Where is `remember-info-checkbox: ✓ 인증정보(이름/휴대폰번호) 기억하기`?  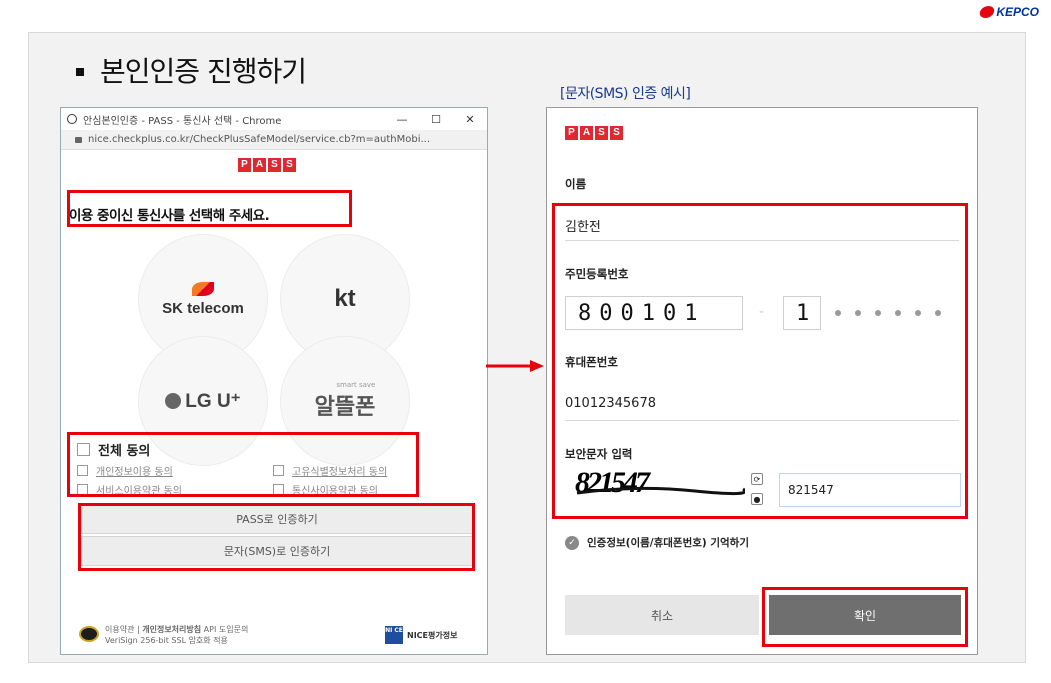
remember-info-checkbox: ✓ 인증정보(이름/휴대폰번호) 기억하기 is located at coordinates (657, 542).